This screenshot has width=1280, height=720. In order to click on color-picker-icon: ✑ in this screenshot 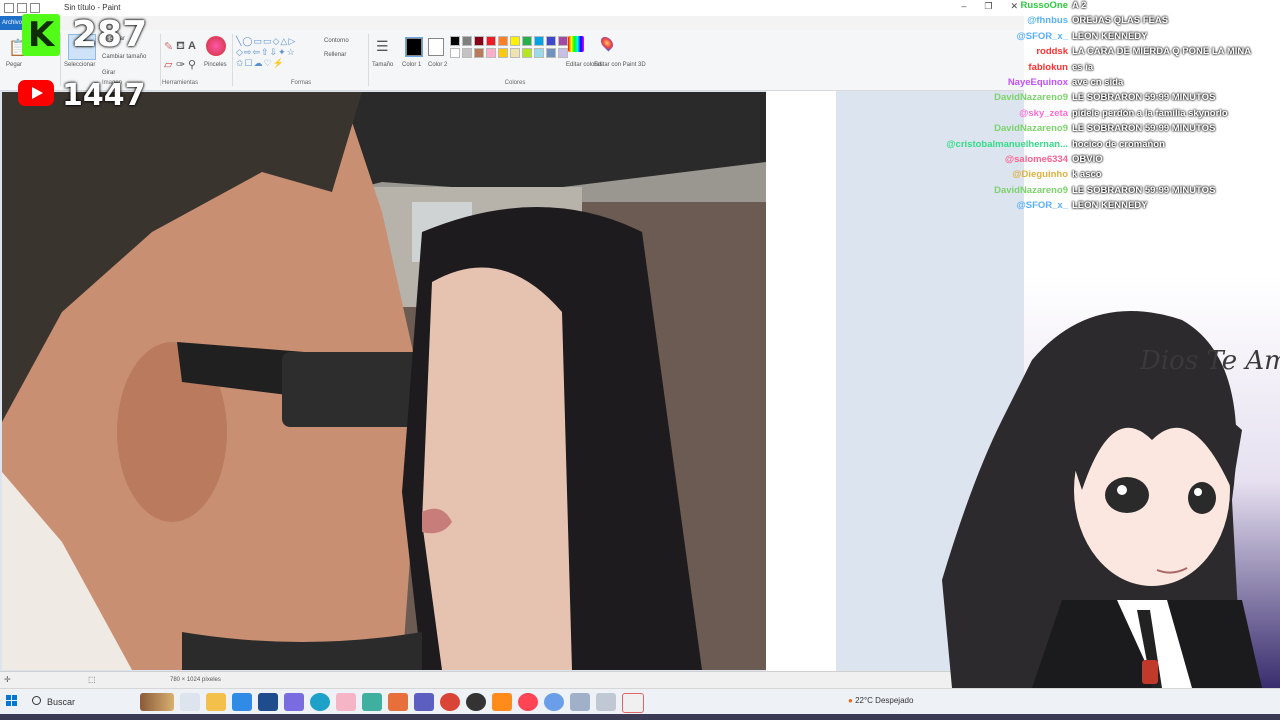, I will do `click(180, 64)`.